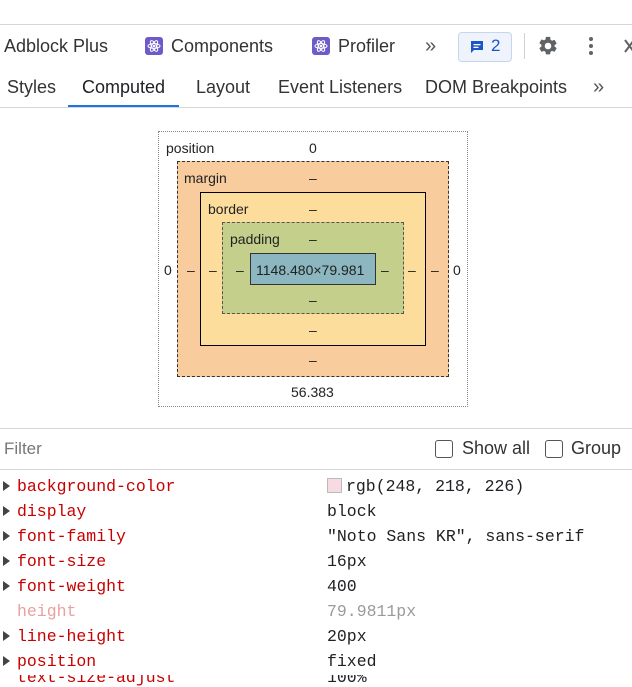  Describe the element at coordinates (222, 46) in the screenshot. I see `tab-components-label: Components` at that location.